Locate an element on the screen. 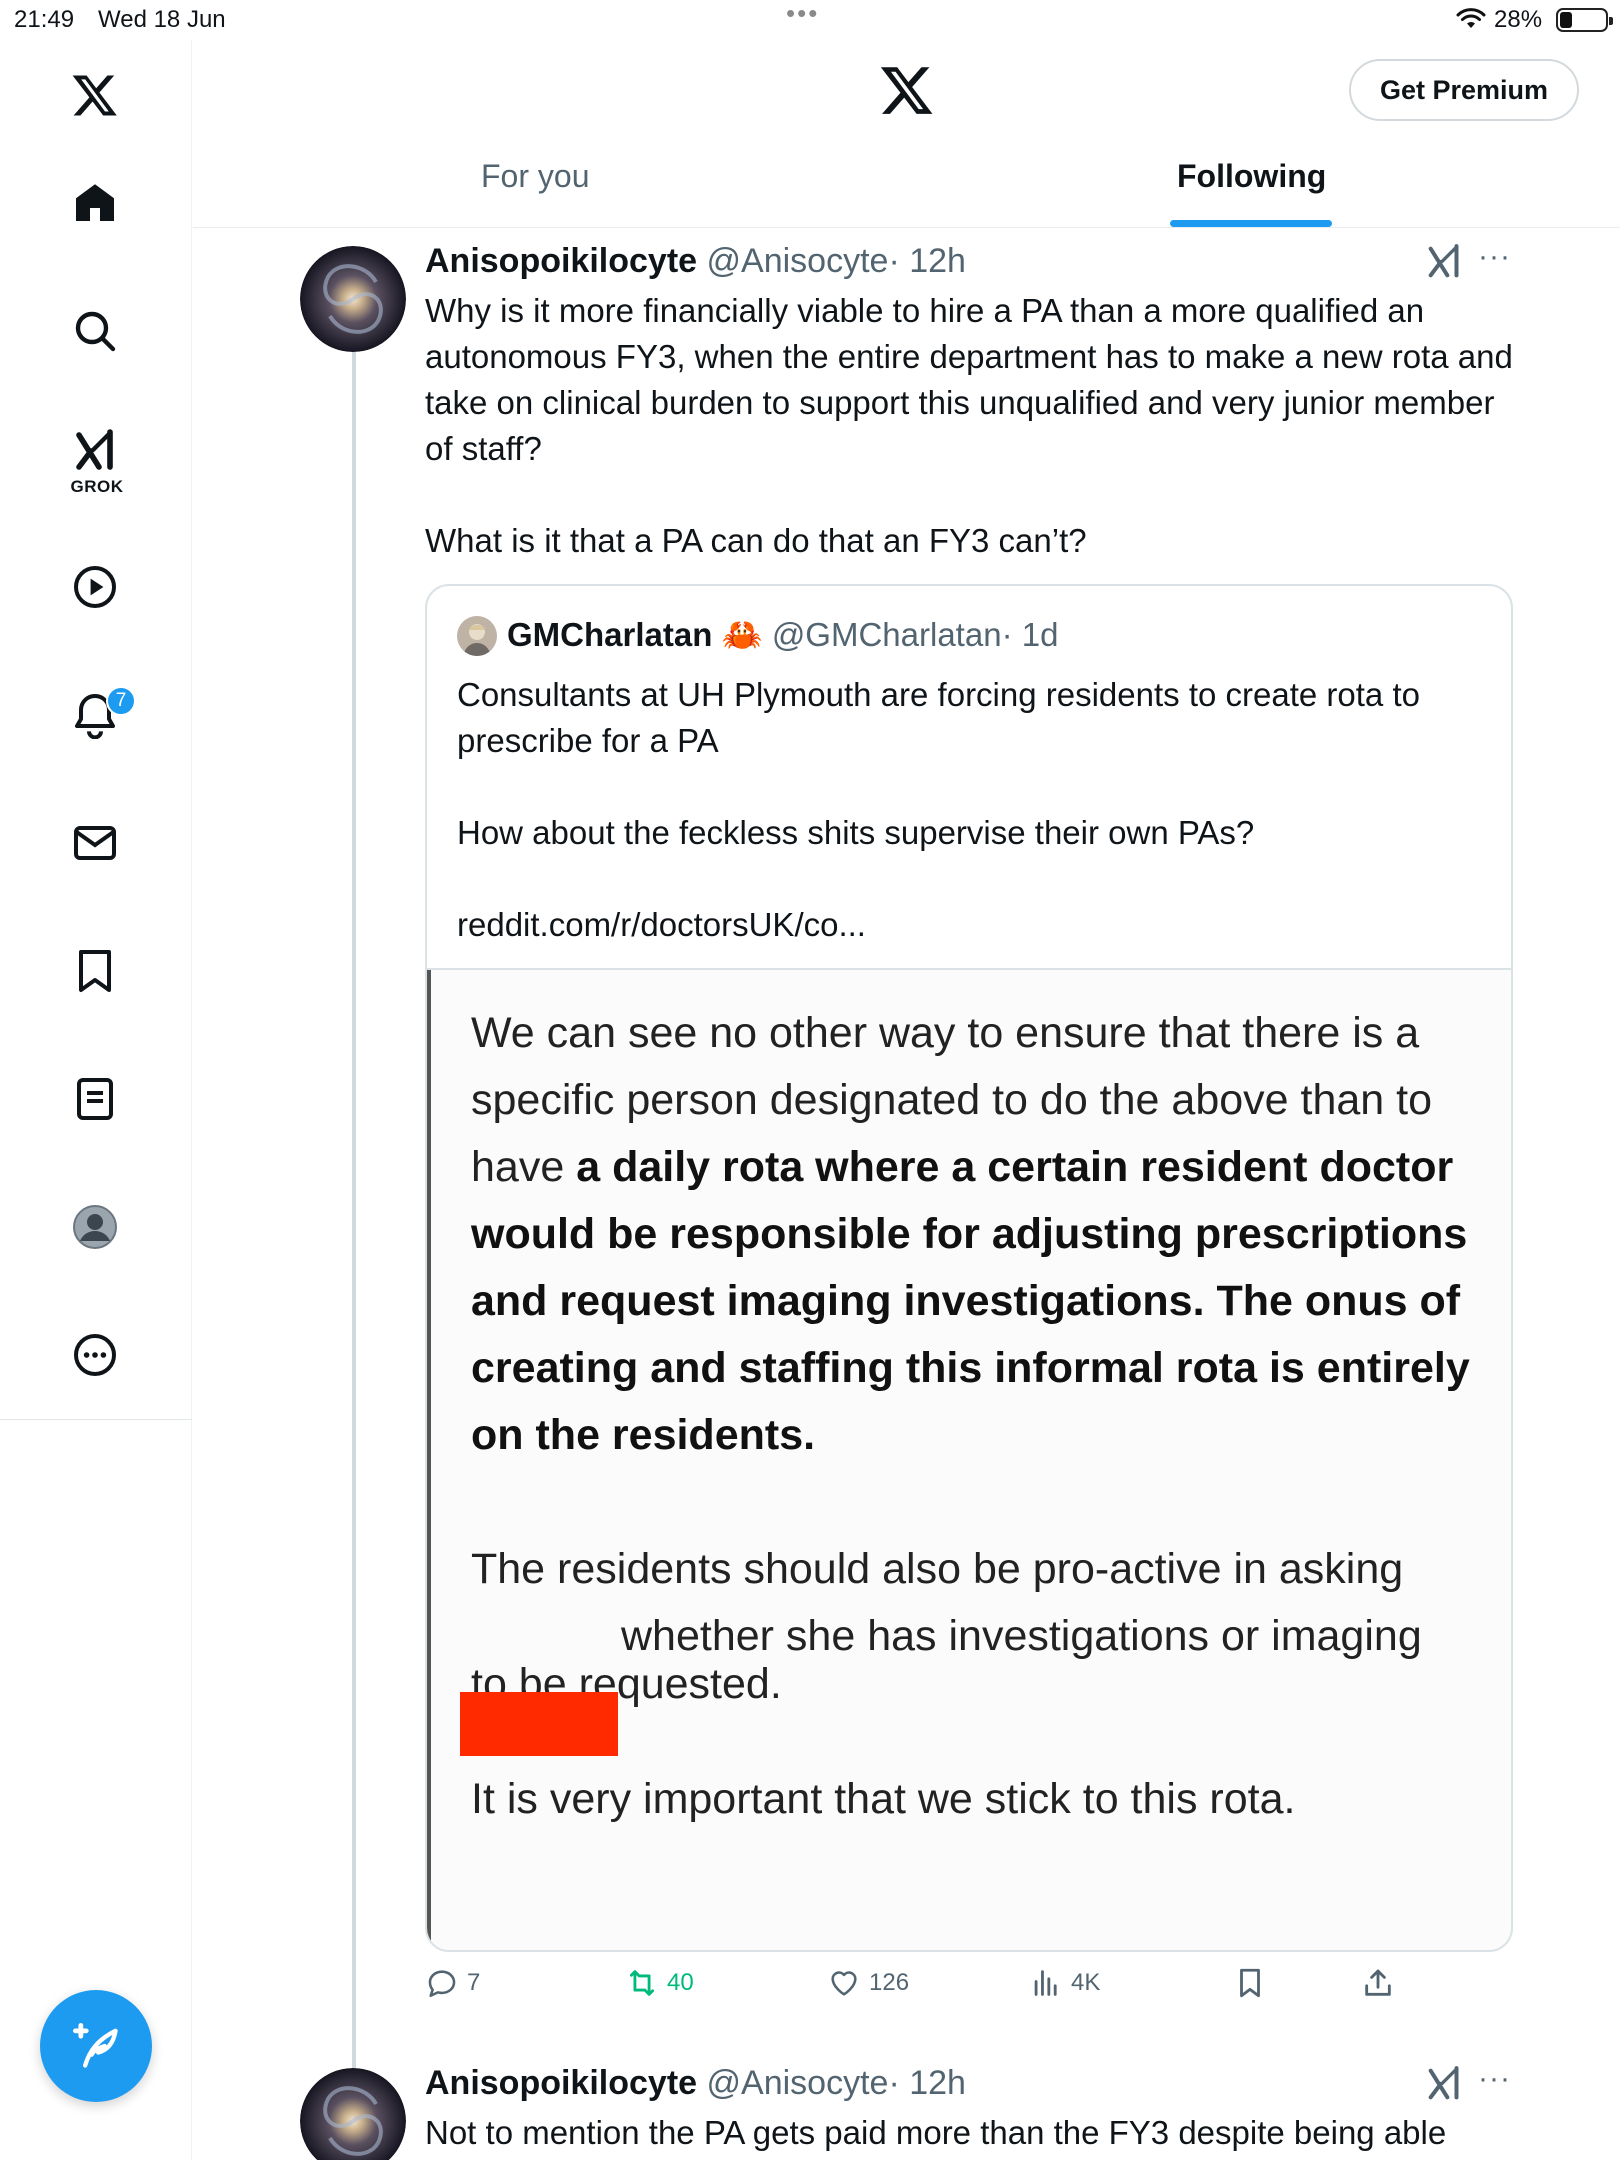 Image resolution: width=1620 pixels, height=2160 pixels. view-count: 4K is located at coordinates (1086, 1982).